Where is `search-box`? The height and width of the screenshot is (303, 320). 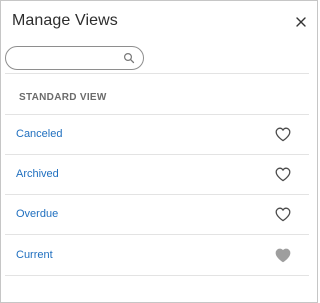
search-box is located at coordinates (74, 58).